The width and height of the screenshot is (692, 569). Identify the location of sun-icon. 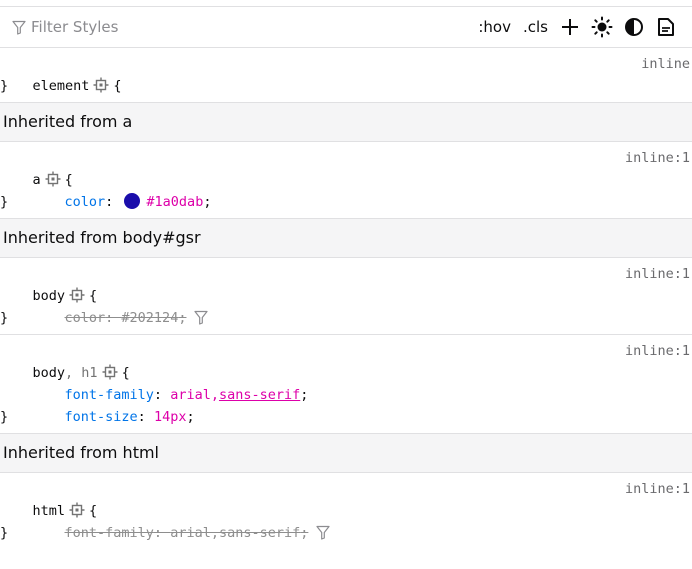
(602, 27).